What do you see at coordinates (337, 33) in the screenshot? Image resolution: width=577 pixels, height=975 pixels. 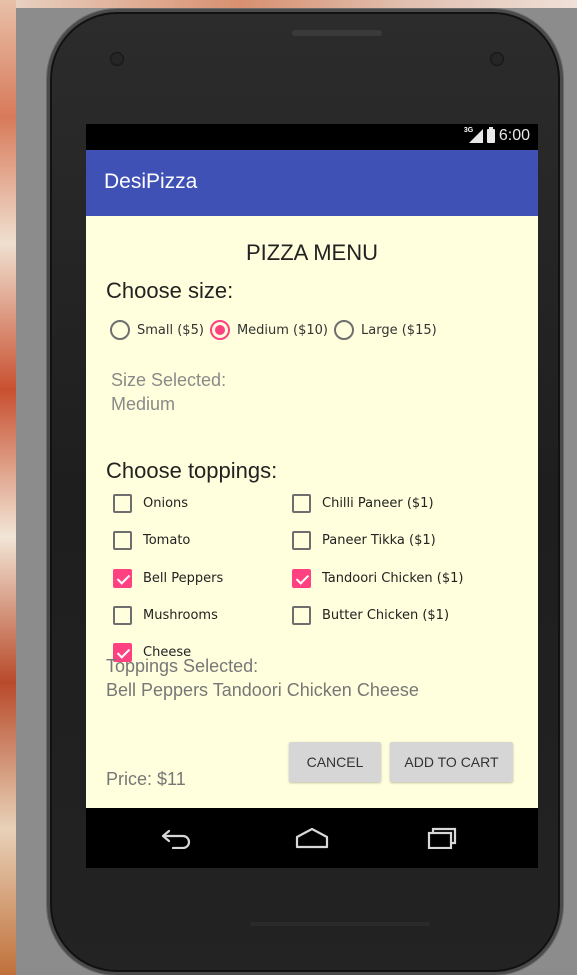 I see `earpiece-speaker` at bounding box center [337, 33].